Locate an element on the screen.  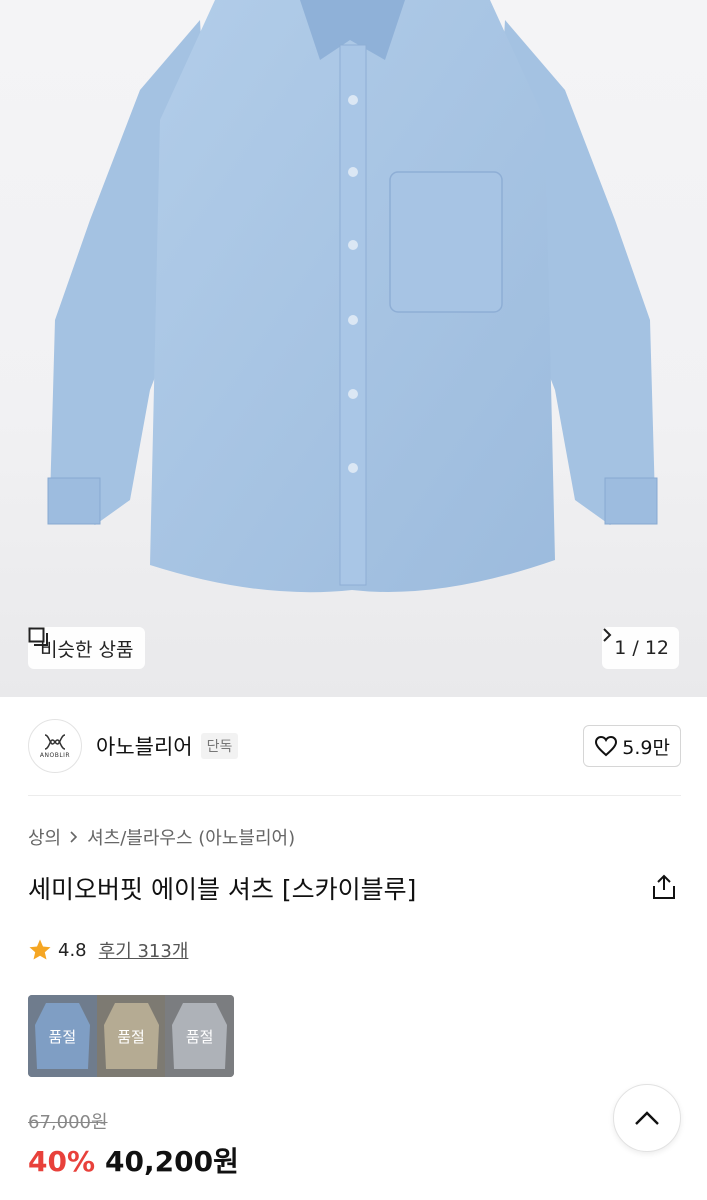
color-option-skyblue: 품절 is located at coordinates (62, 1036).